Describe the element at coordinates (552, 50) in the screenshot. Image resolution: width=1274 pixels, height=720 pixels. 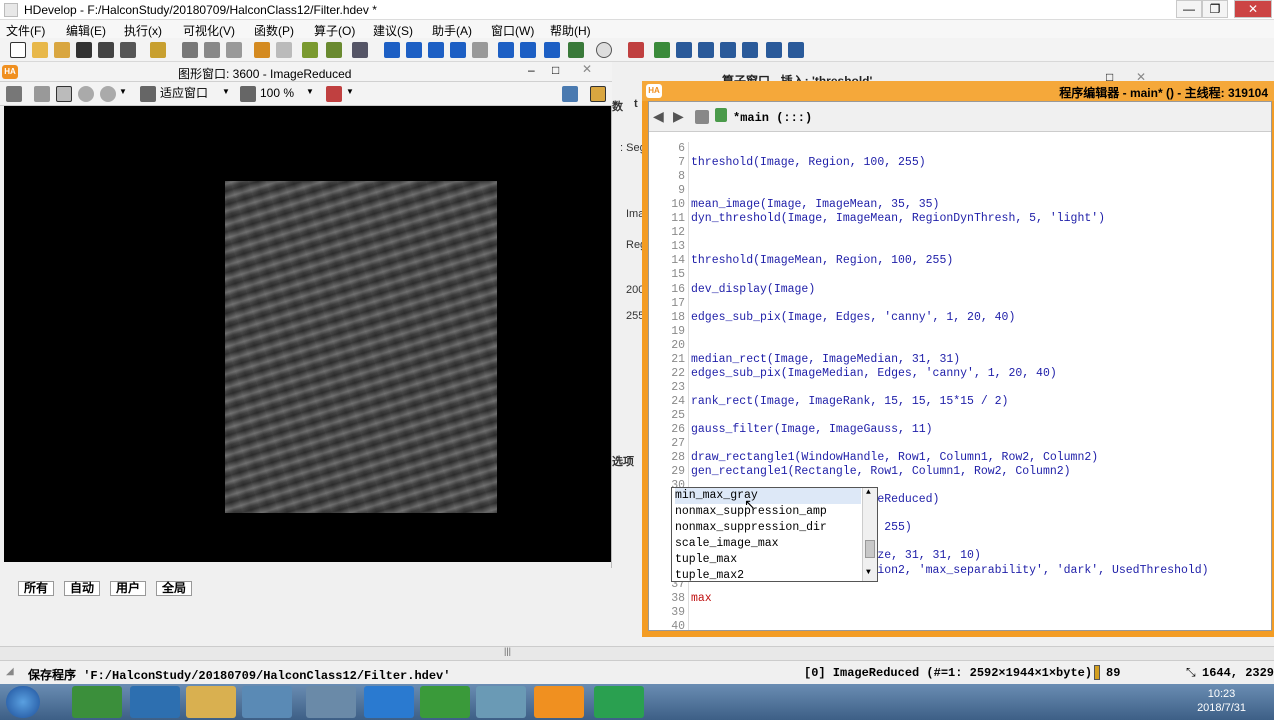
I see `reset-icon` at that location.